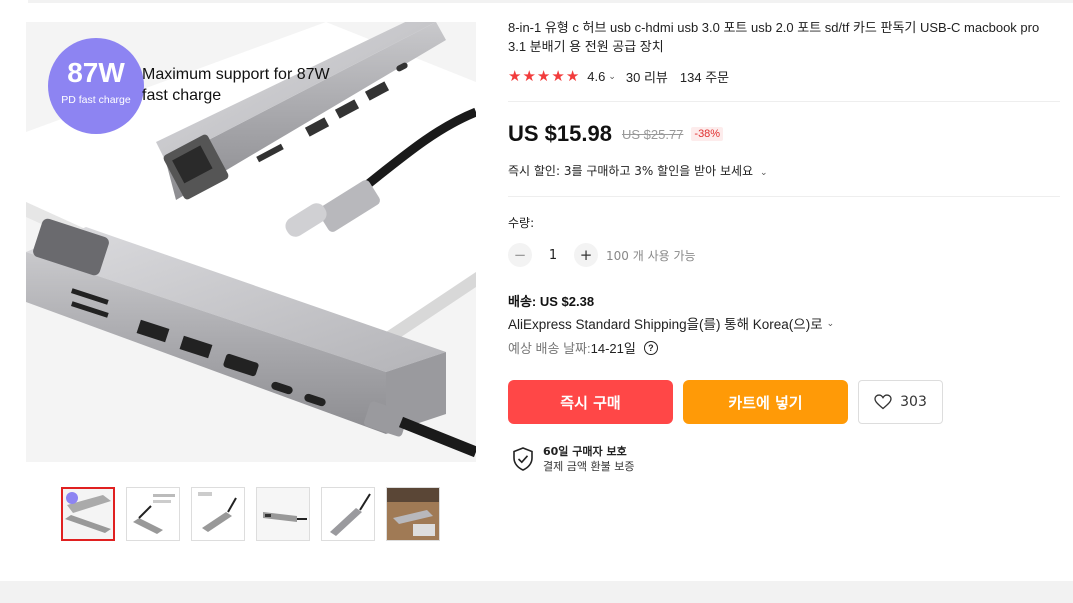 The image size is (1073, 603). What do you see at coordinates (96, 72) in the screenshot?
I see `badge-value: 87W` at bounding box center [96, 72].